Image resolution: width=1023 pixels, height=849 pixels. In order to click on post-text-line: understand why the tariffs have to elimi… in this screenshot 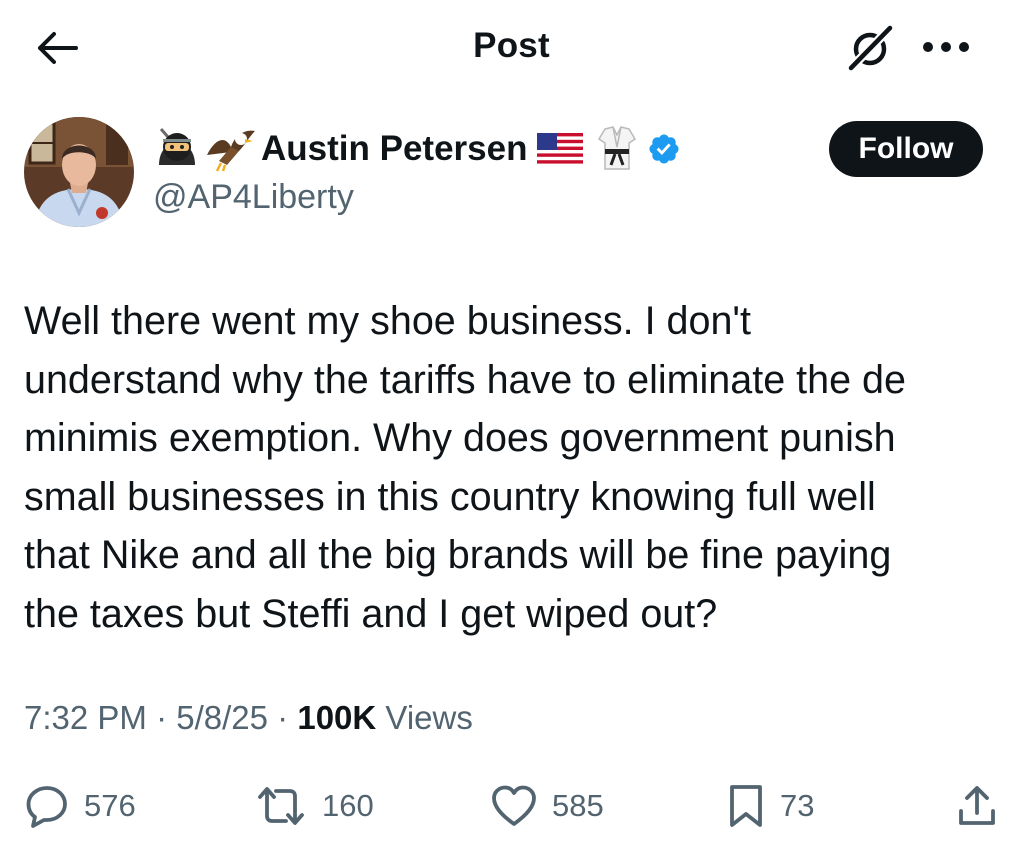, I will do `click(465, 379)`.